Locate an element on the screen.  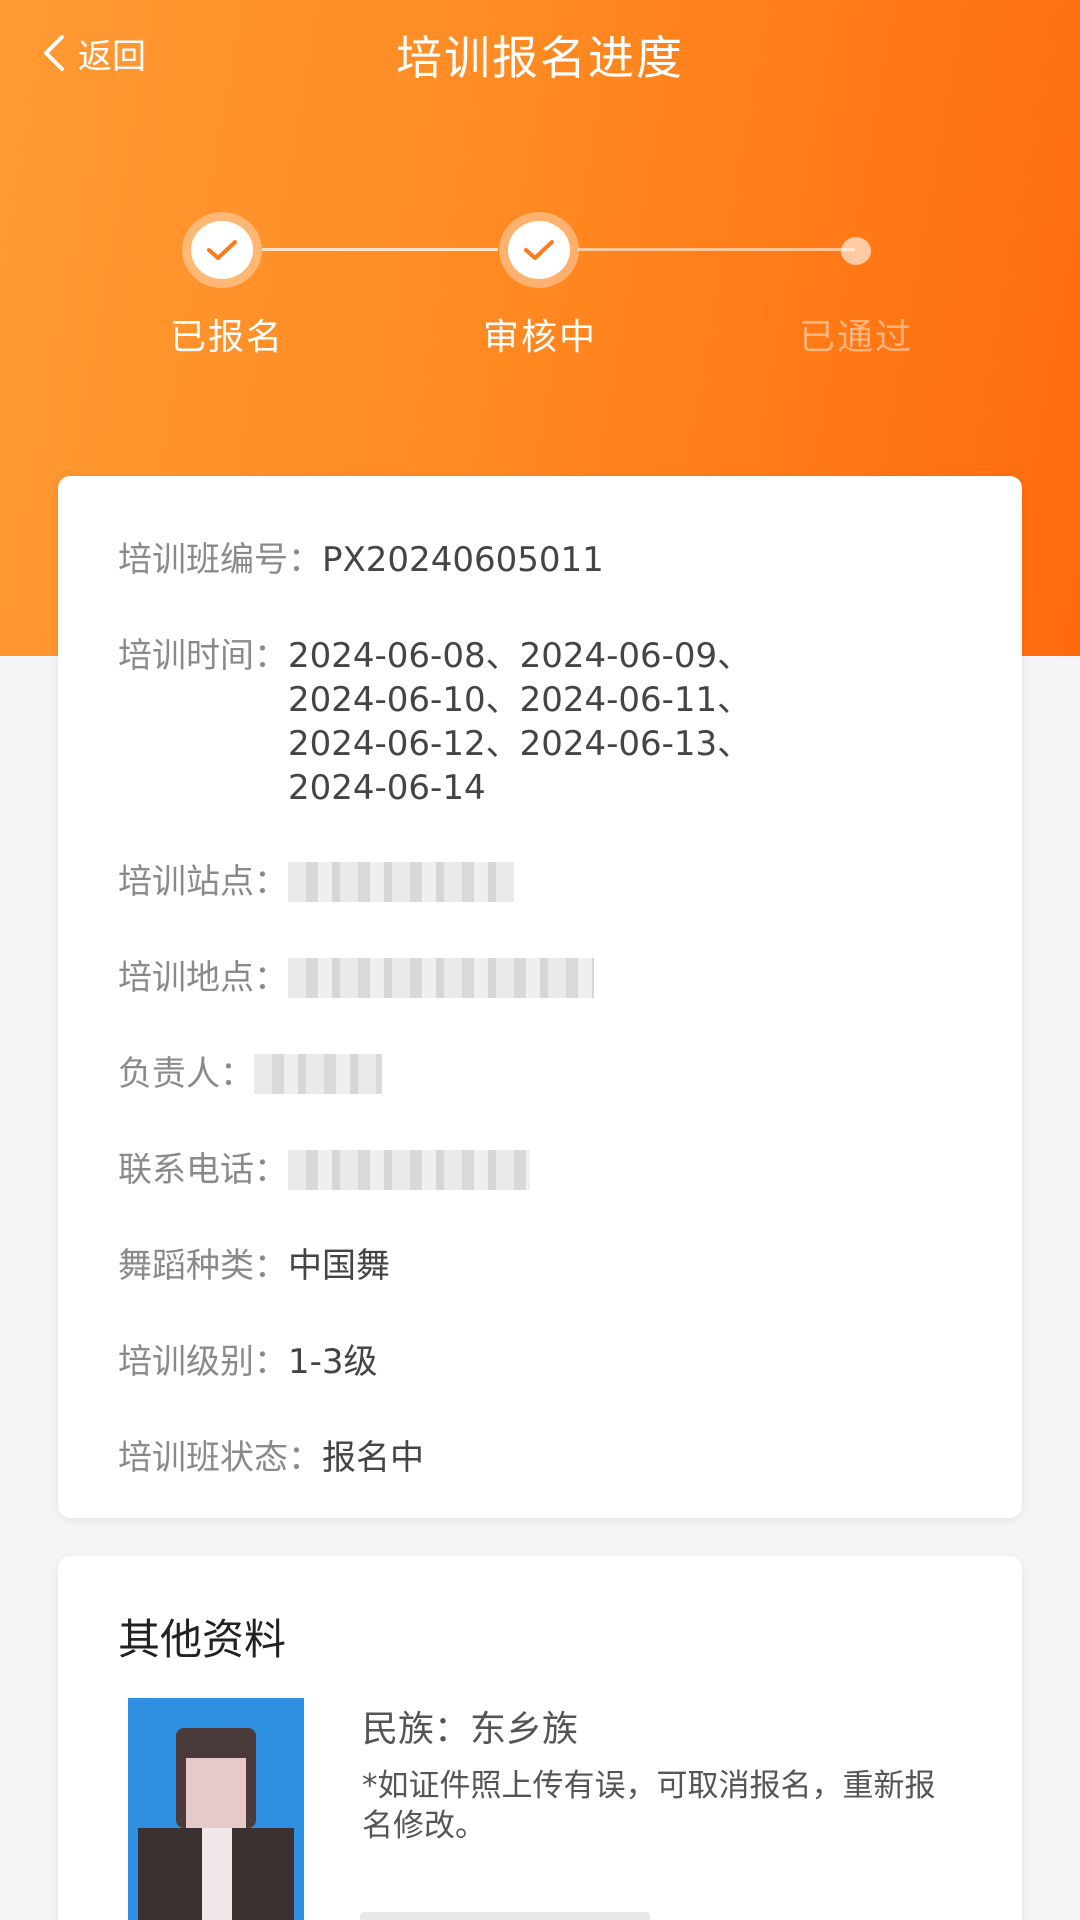
step-label-approved: 已通过 is located at coordinates (855, 337).